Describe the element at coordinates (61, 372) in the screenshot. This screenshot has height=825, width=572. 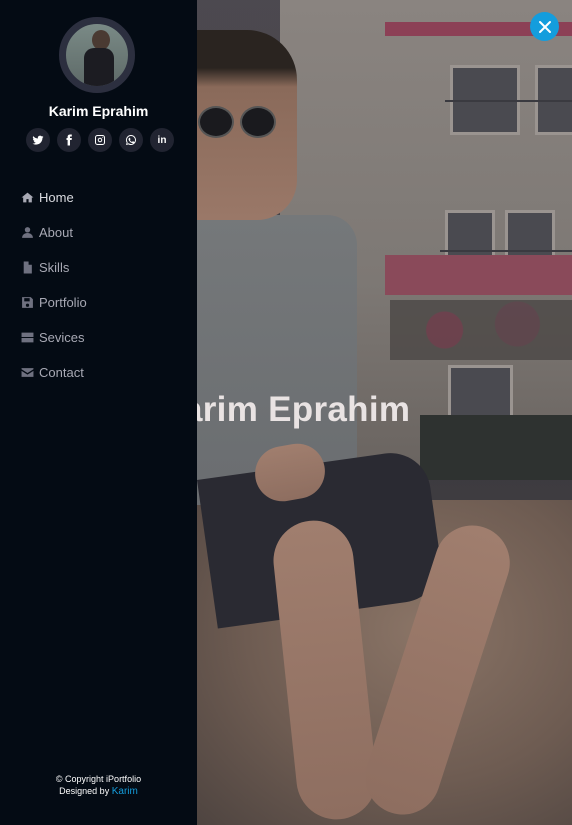
I see `nav-item-label: Contact` at that location.